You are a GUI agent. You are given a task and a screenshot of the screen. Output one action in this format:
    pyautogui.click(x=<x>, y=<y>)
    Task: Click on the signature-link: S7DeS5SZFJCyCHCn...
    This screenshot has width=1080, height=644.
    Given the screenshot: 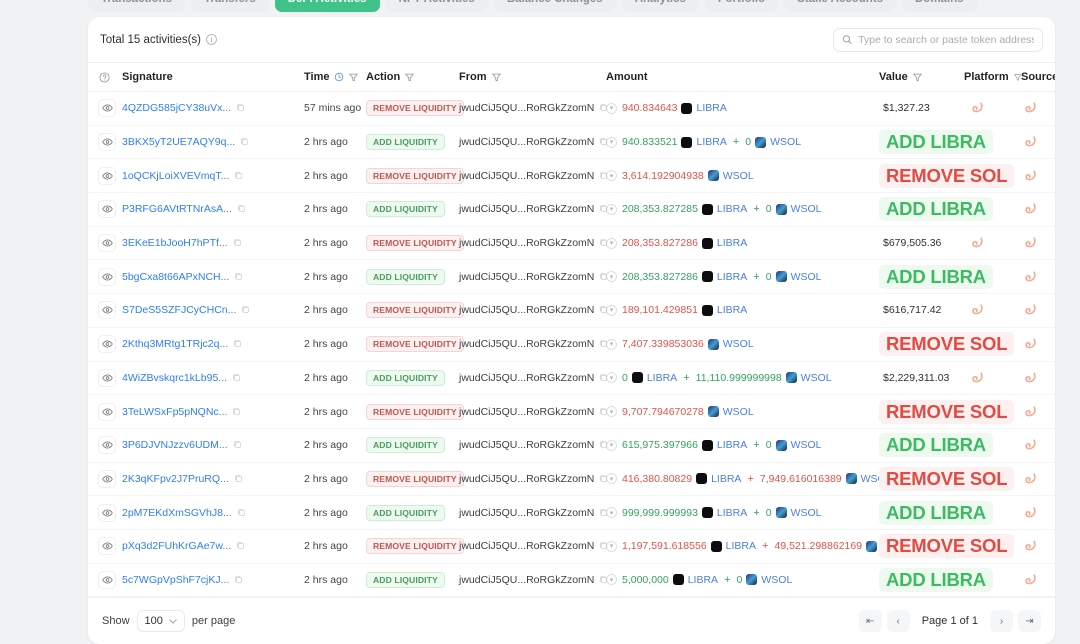 What is the action you would take?
    pyautogui.click(x=179, y=310)
    